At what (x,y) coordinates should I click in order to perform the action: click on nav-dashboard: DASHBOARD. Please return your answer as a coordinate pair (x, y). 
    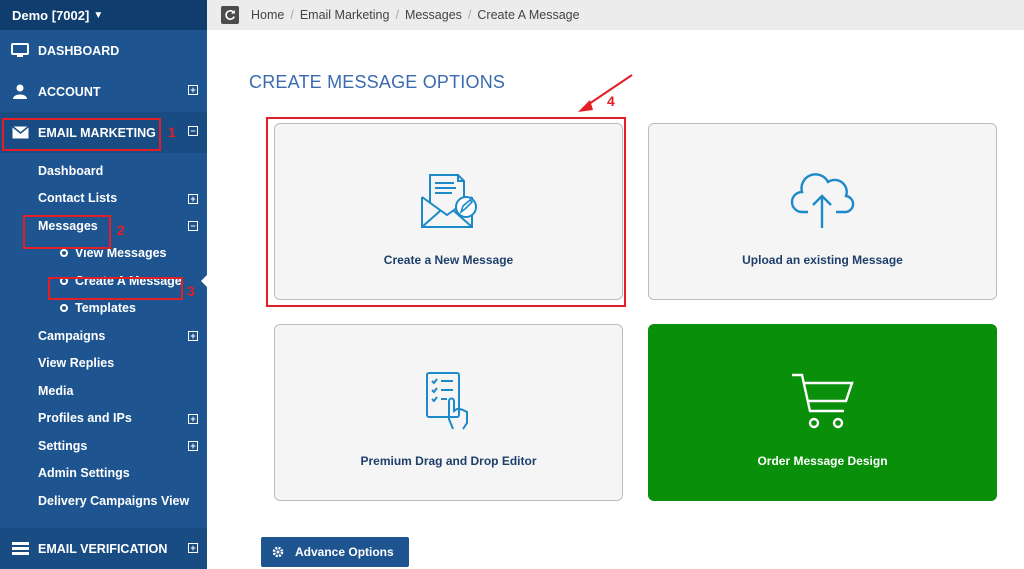
    Looking at the image, I should click on (103, 50).